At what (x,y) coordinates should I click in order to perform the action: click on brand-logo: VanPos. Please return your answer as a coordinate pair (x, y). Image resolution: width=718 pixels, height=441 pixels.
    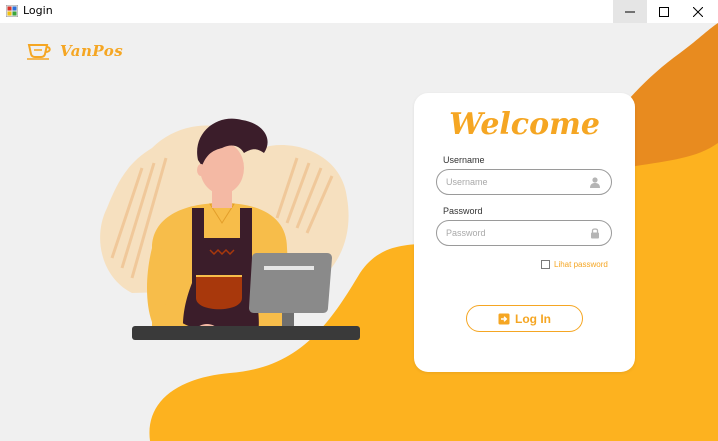
    Looking at the image, I should click on (74, 51).